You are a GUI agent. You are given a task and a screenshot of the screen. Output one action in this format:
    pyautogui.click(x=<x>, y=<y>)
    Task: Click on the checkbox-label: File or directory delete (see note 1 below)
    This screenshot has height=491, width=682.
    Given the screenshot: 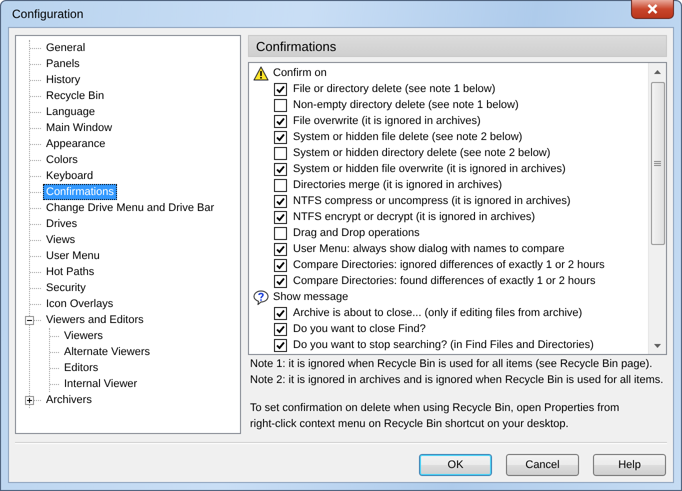 What is the action you would take?
    pyautogui.click(x=394, y=89)
    